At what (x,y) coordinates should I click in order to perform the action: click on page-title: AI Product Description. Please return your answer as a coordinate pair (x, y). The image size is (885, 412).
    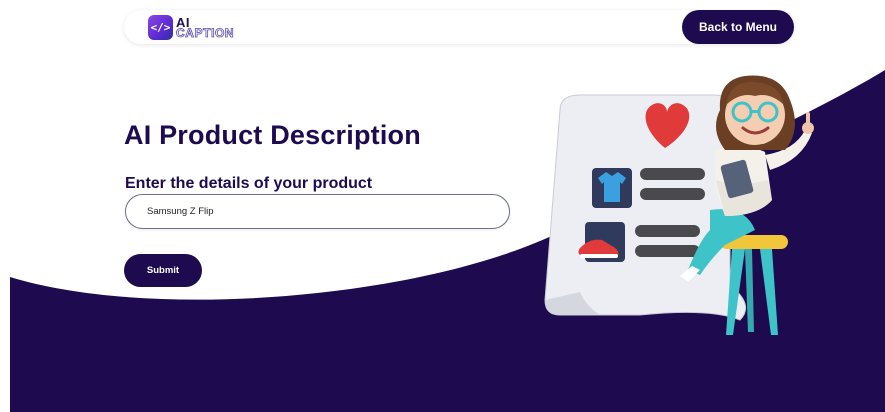
    Looking at the image, I should click on (272, 135).